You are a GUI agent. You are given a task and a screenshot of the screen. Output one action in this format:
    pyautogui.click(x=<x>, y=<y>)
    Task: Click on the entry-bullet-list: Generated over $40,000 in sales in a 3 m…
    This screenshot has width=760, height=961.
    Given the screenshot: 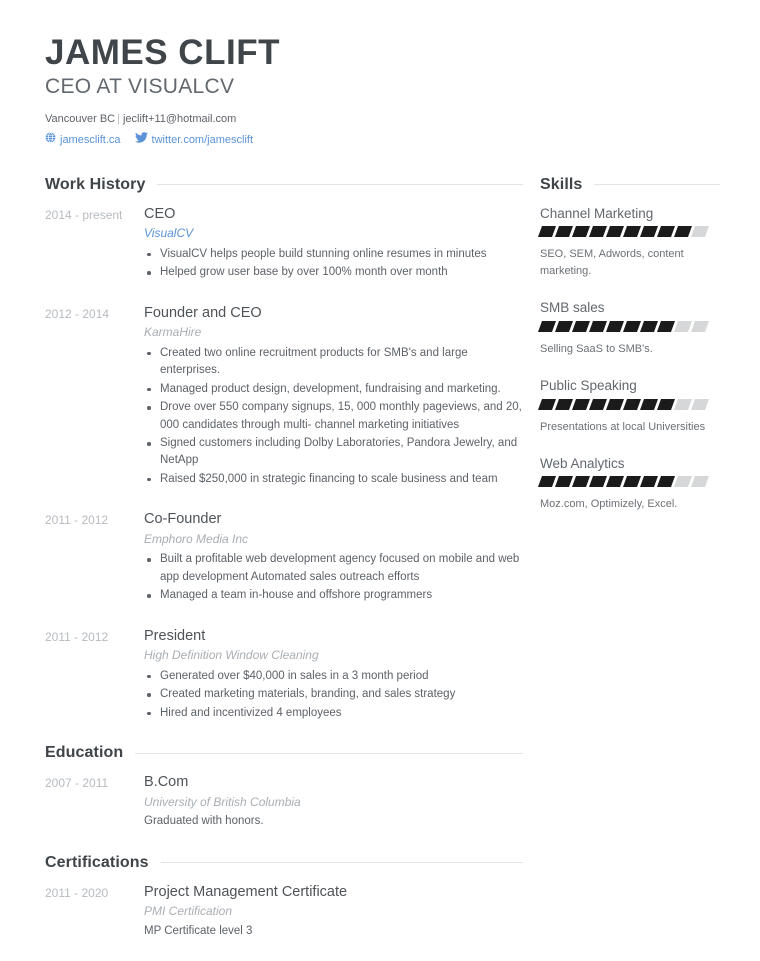 What is the action you would take?
    pyautogui.click(x=333, y=695)
    